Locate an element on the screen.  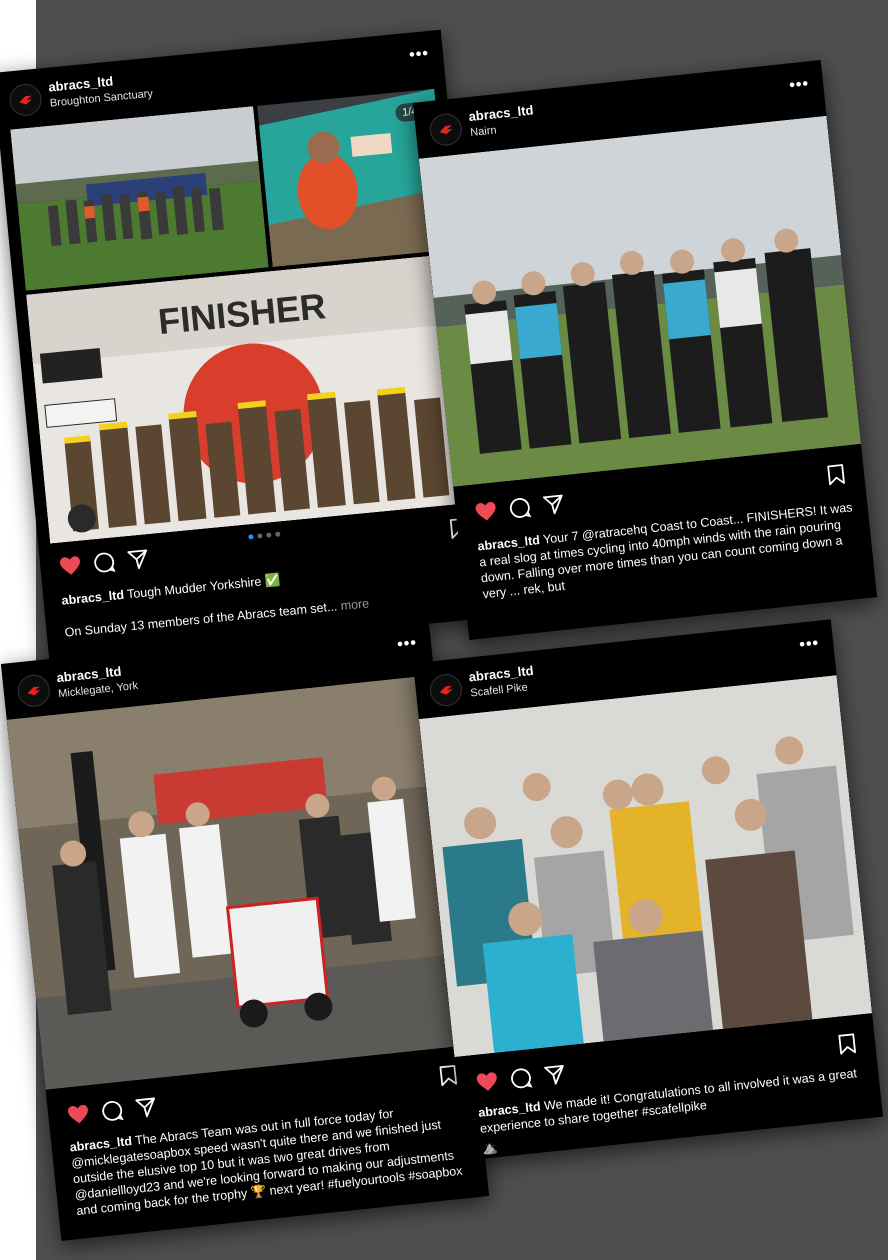
post-photo-finisher: FINISHER is located at coordinates (250, 398).